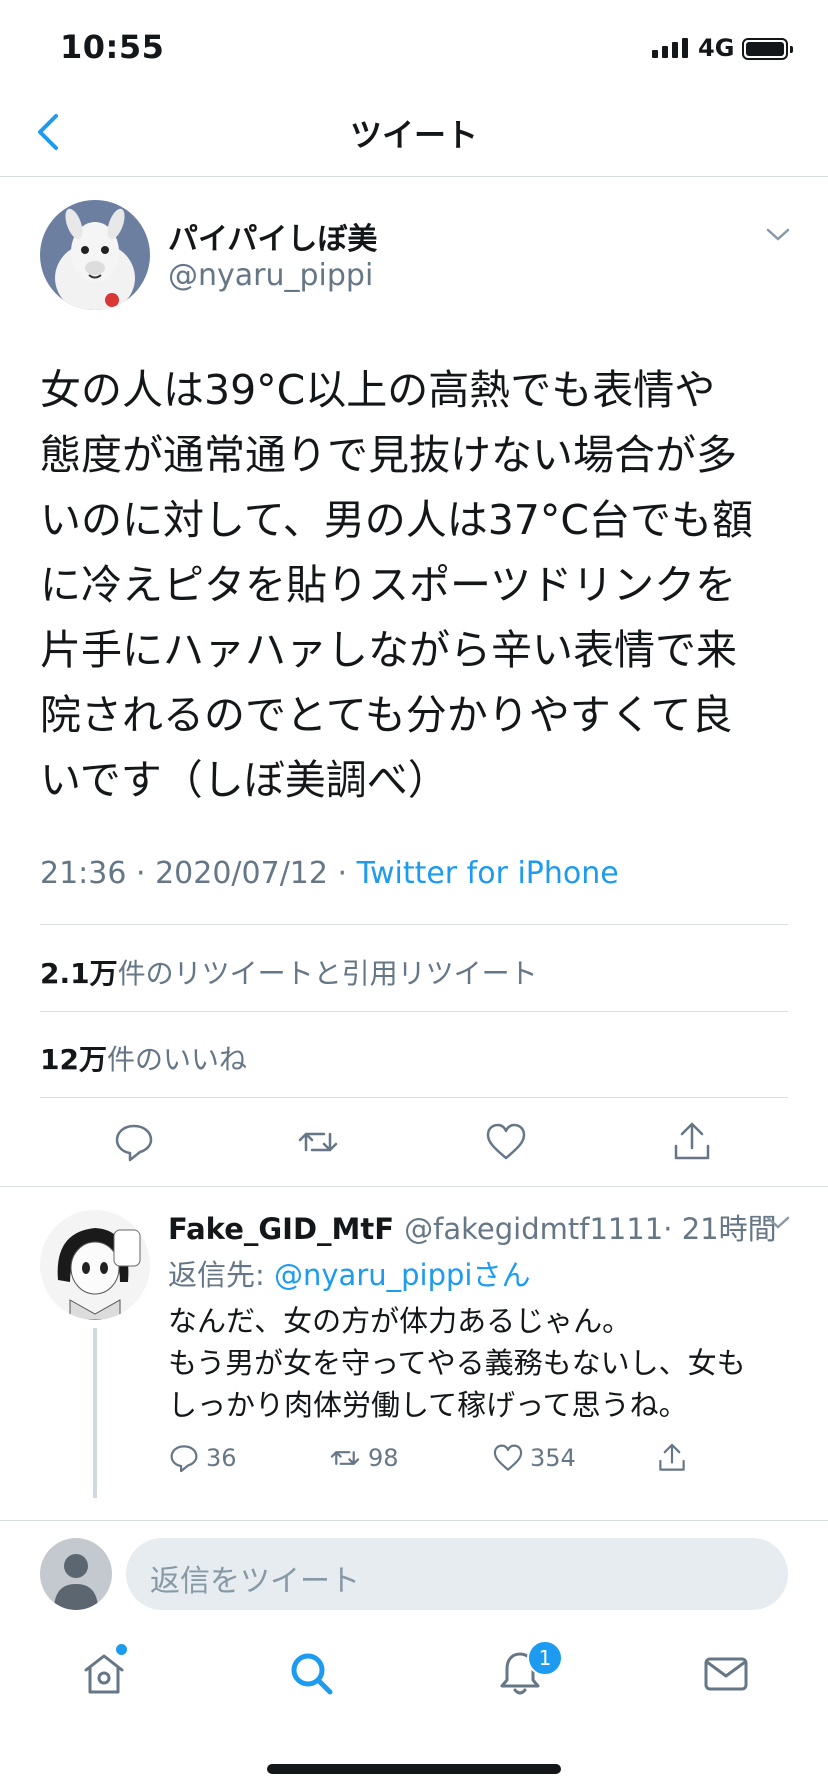 This screenshot has width=828, height=1792. I want to click on network-label: 4G, so click(716, 48).